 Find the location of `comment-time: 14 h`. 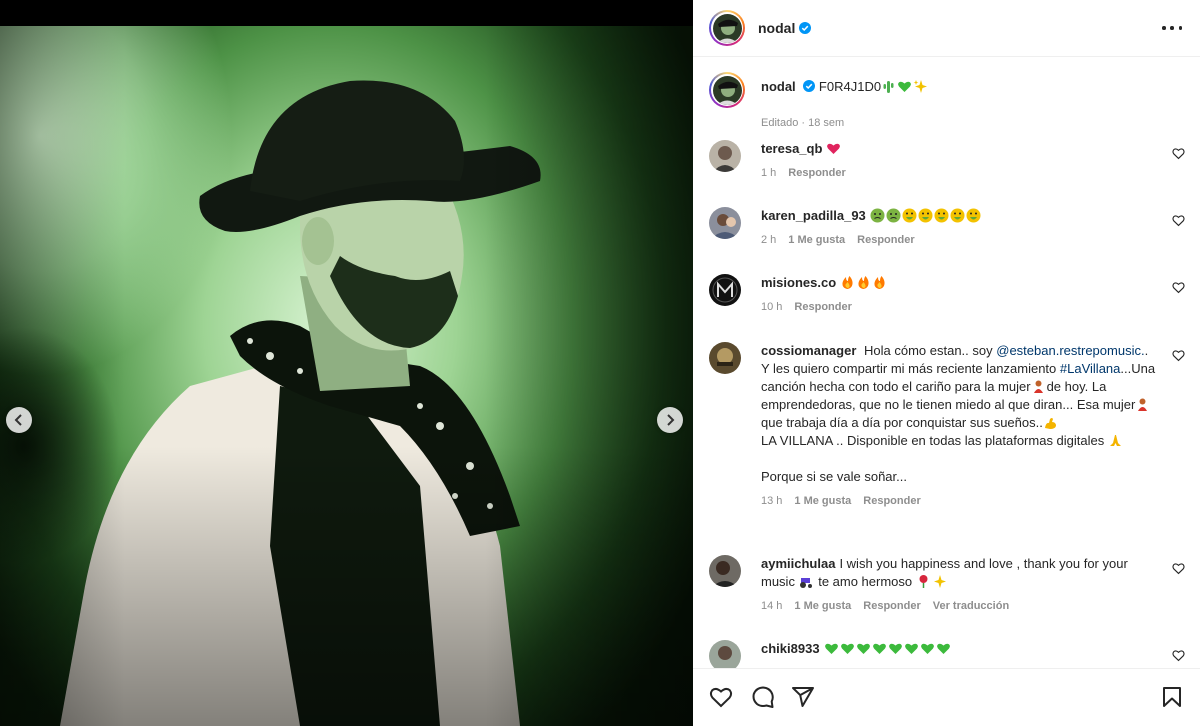

comment-time: 14 h is located at coordinates (771, 606).